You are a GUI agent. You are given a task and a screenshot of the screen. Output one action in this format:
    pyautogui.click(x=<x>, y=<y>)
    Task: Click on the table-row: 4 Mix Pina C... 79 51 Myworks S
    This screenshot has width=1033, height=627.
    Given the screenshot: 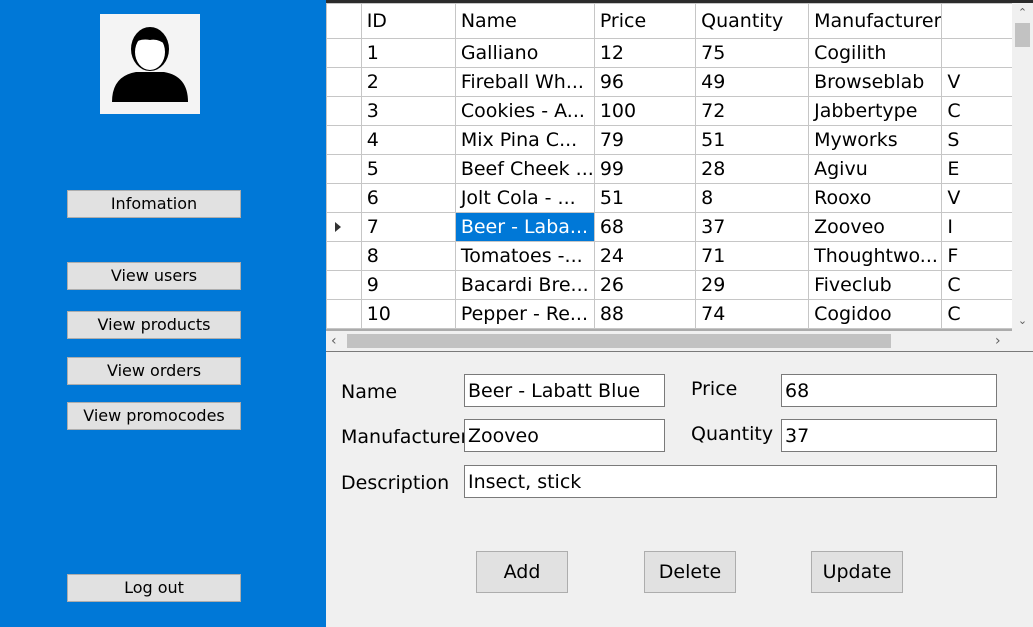 What is the action you would take?
    pyautogui.click(x=679, y=140)
    